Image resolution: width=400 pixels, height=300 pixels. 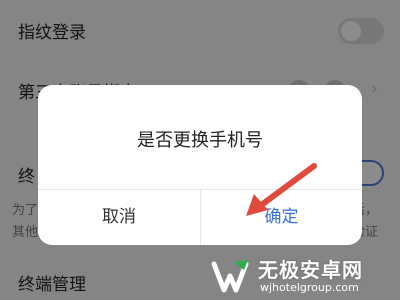 What do you see at coordinates (230, 276) in the screenshot?
I see `watermark-logo-icon` at bounding box center [230, 276].